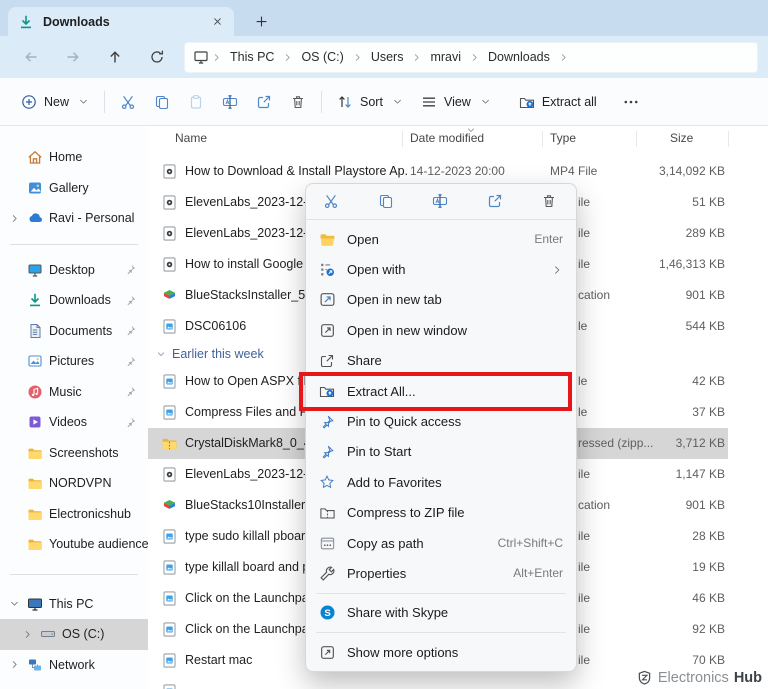  Describe the element at coordinates (441, 652) in the screenshot. I see `menu-item-show-more-options: Show more options` at that location.